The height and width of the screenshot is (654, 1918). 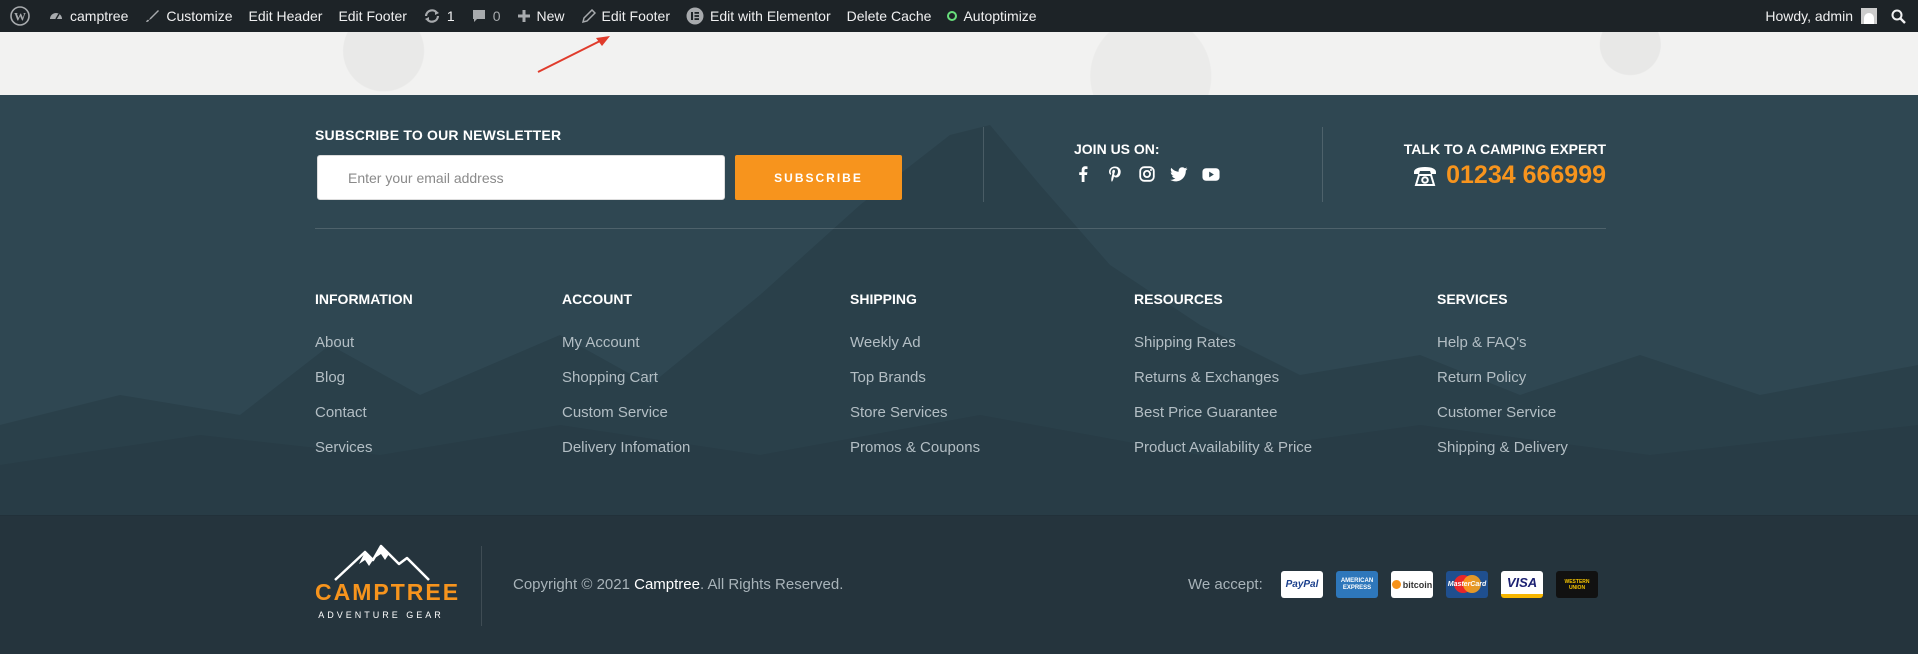 I want to click on wordpress-icon: W, so click(x=20, y=16).